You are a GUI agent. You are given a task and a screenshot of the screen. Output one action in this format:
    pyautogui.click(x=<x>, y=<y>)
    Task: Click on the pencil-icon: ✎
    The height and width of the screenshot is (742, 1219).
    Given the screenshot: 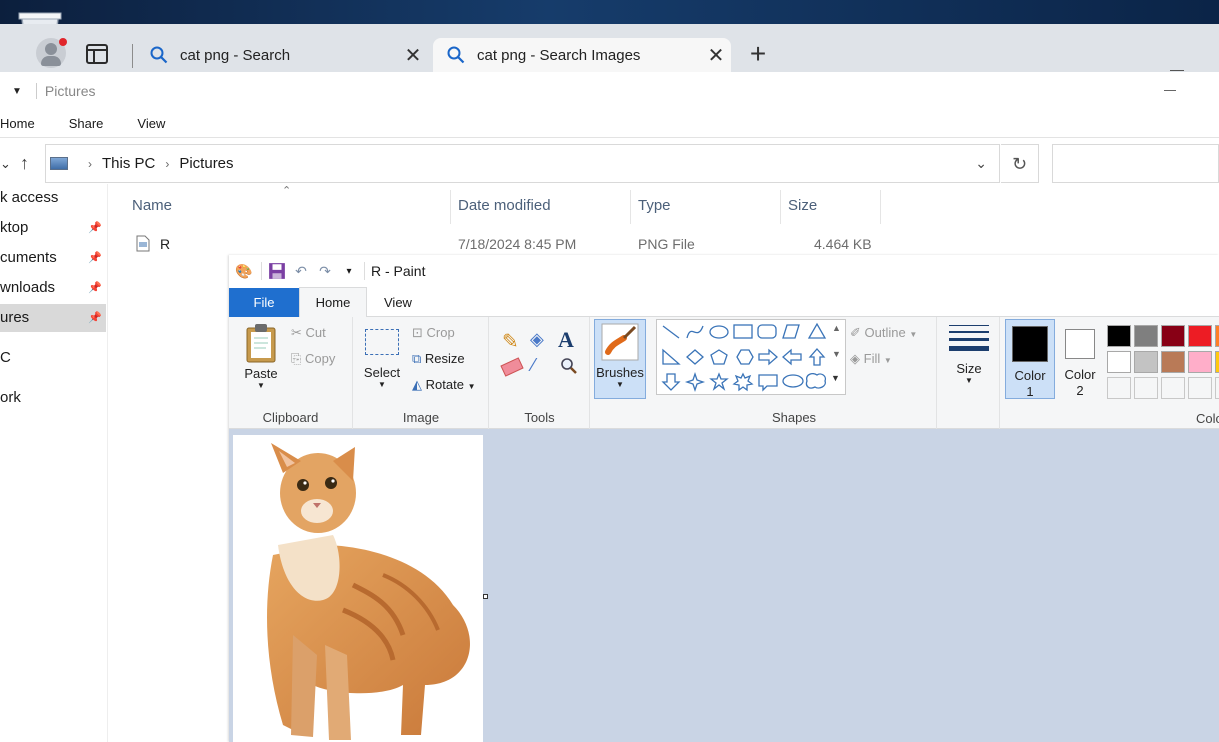 What is the action you would take?
    pyautogui.click(x=510, y=341)
    